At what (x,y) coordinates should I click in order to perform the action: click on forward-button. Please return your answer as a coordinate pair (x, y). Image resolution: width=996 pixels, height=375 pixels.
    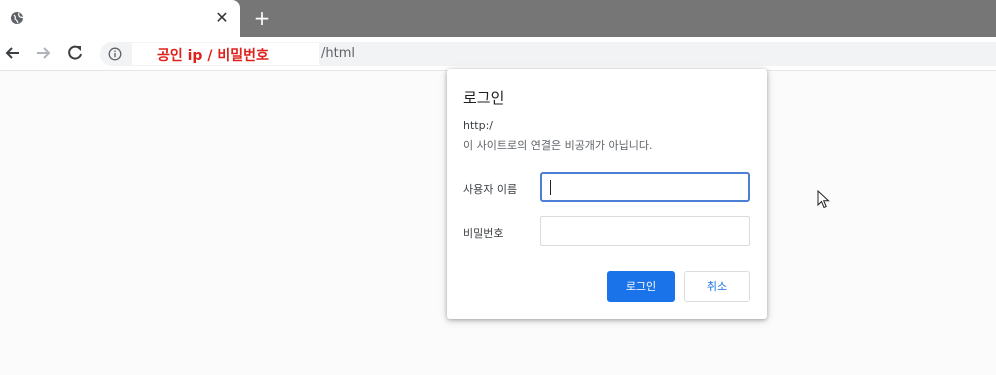
    Looking at the image, I should click on (43, 53).